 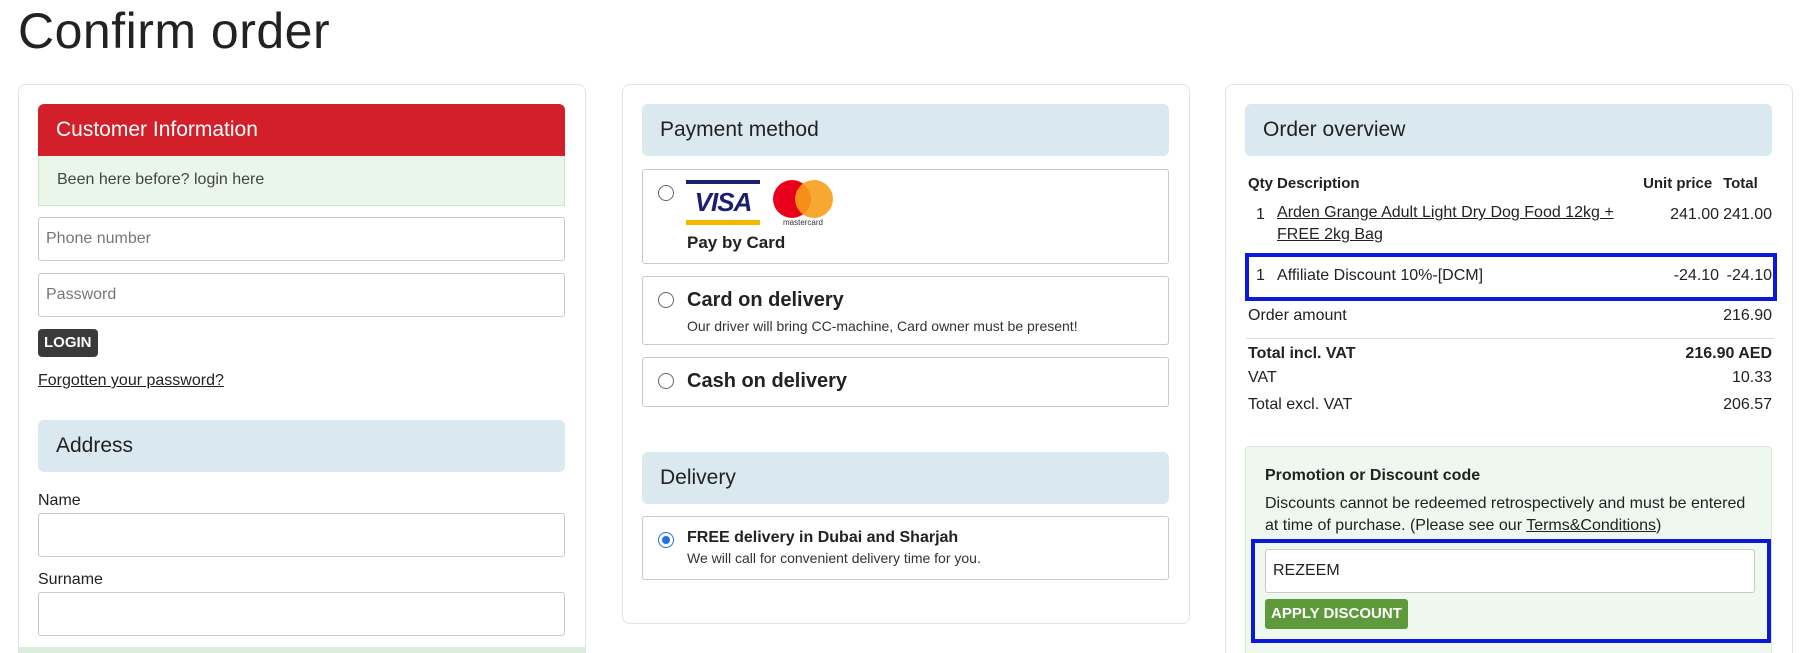 I want to click on card-on-delivery-radio, so click(x=666, y=300).